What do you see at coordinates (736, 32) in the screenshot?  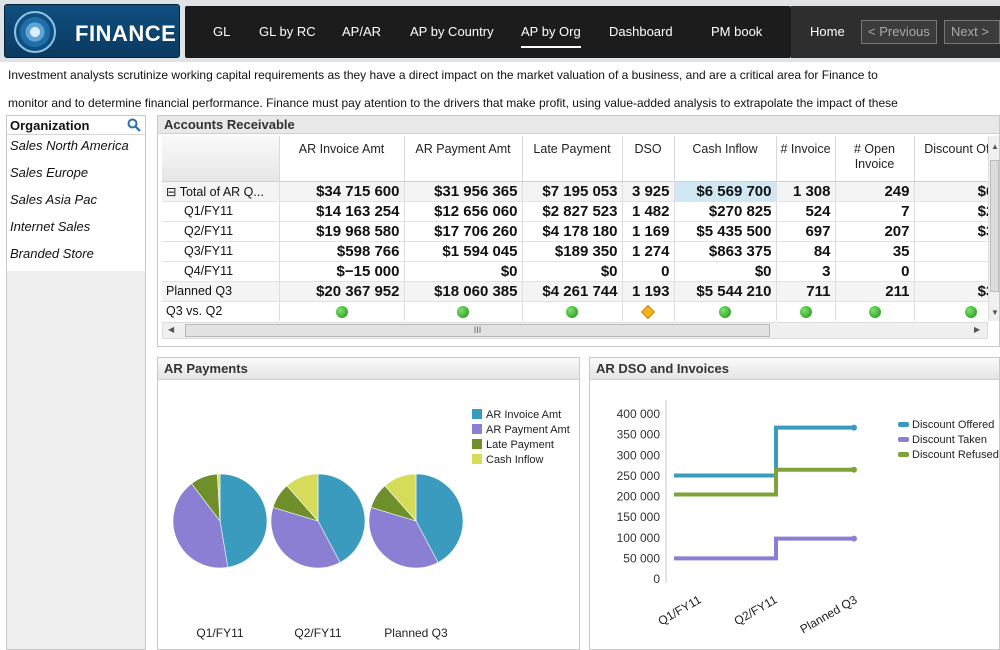 I see `nav-item-pm-book: PM book` at bounding box center [736, 32].